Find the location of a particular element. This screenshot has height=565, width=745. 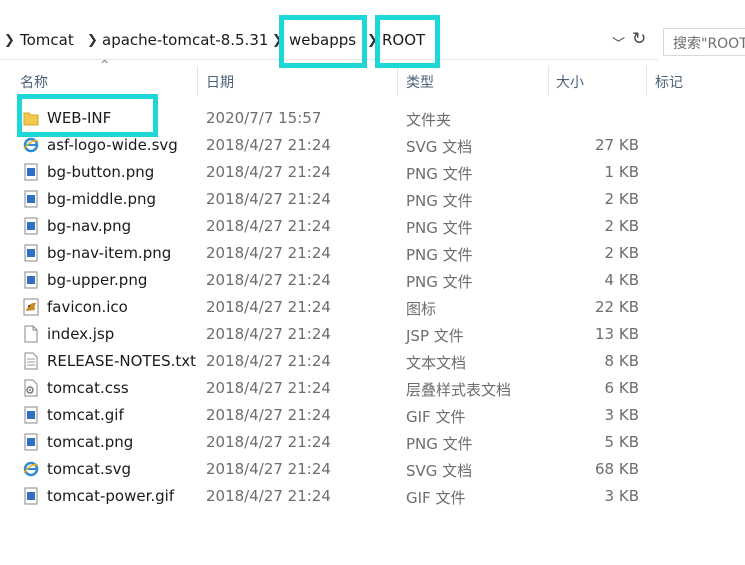

file-size: 1 KB is located at coordinates (621, 172).